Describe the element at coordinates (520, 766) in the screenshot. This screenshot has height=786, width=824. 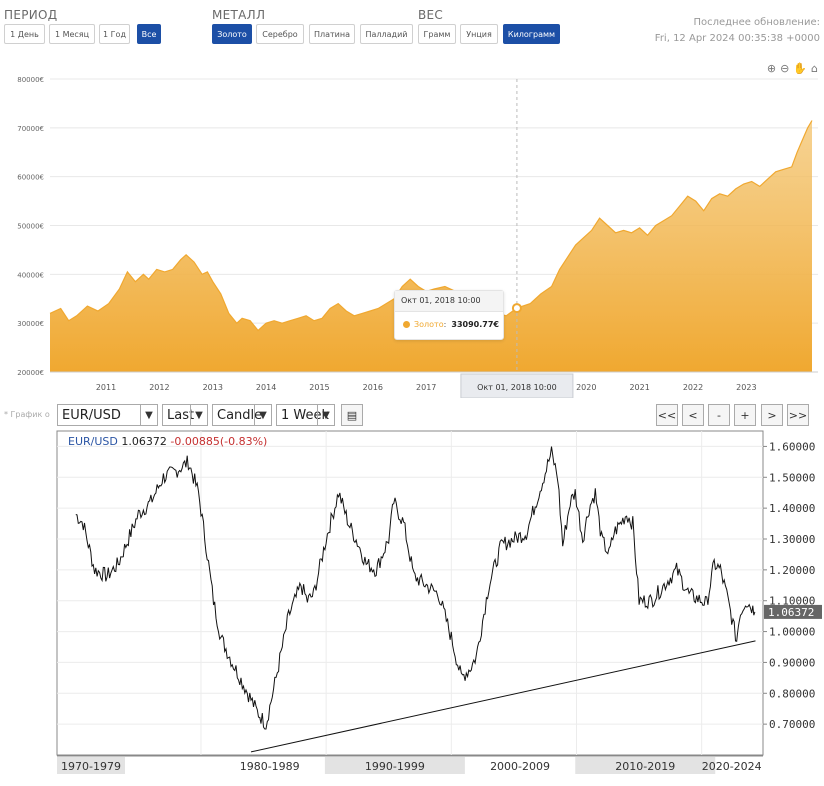
I see `fx-x-tick-label: 2000-2009` at that location.